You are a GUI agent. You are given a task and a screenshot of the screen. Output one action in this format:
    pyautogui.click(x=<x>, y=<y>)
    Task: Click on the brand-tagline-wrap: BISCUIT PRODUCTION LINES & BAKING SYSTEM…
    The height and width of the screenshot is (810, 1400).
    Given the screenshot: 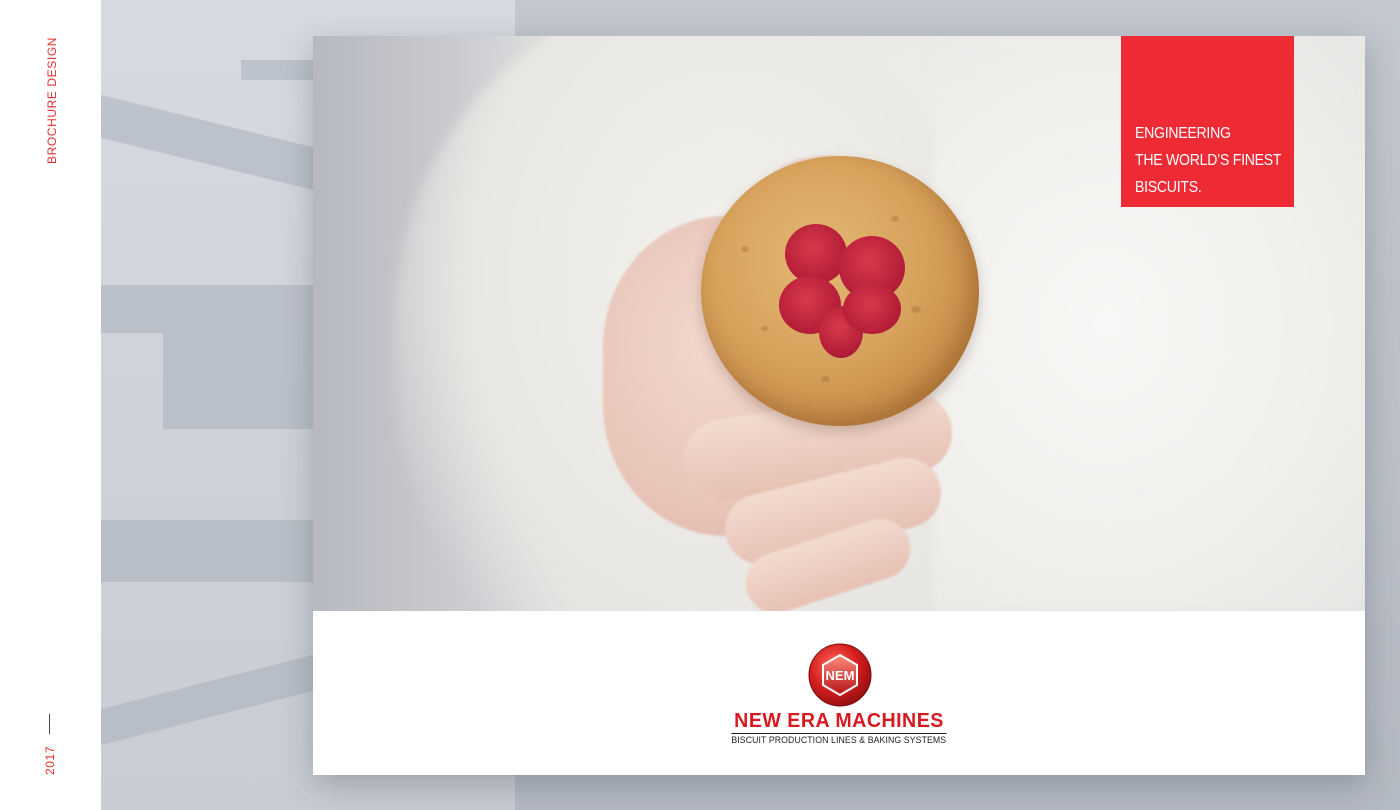 What is the action you would take?
    pyautogui.click(x=839, y=739)
    